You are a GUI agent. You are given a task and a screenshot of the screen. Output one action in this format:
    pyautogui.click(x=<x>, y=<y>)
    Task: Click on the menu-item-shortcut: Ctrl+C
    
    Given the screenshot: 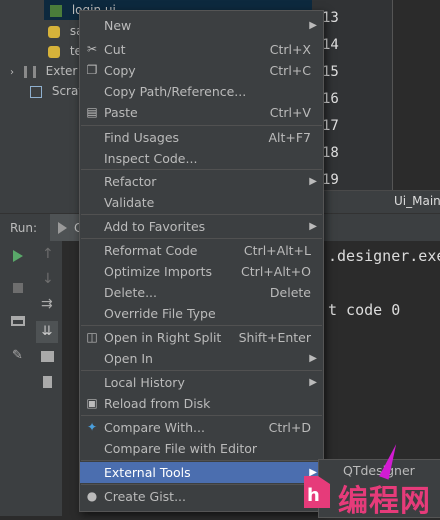 What is the action you would take?
    pyautogui.click(x=290, y=70)
    